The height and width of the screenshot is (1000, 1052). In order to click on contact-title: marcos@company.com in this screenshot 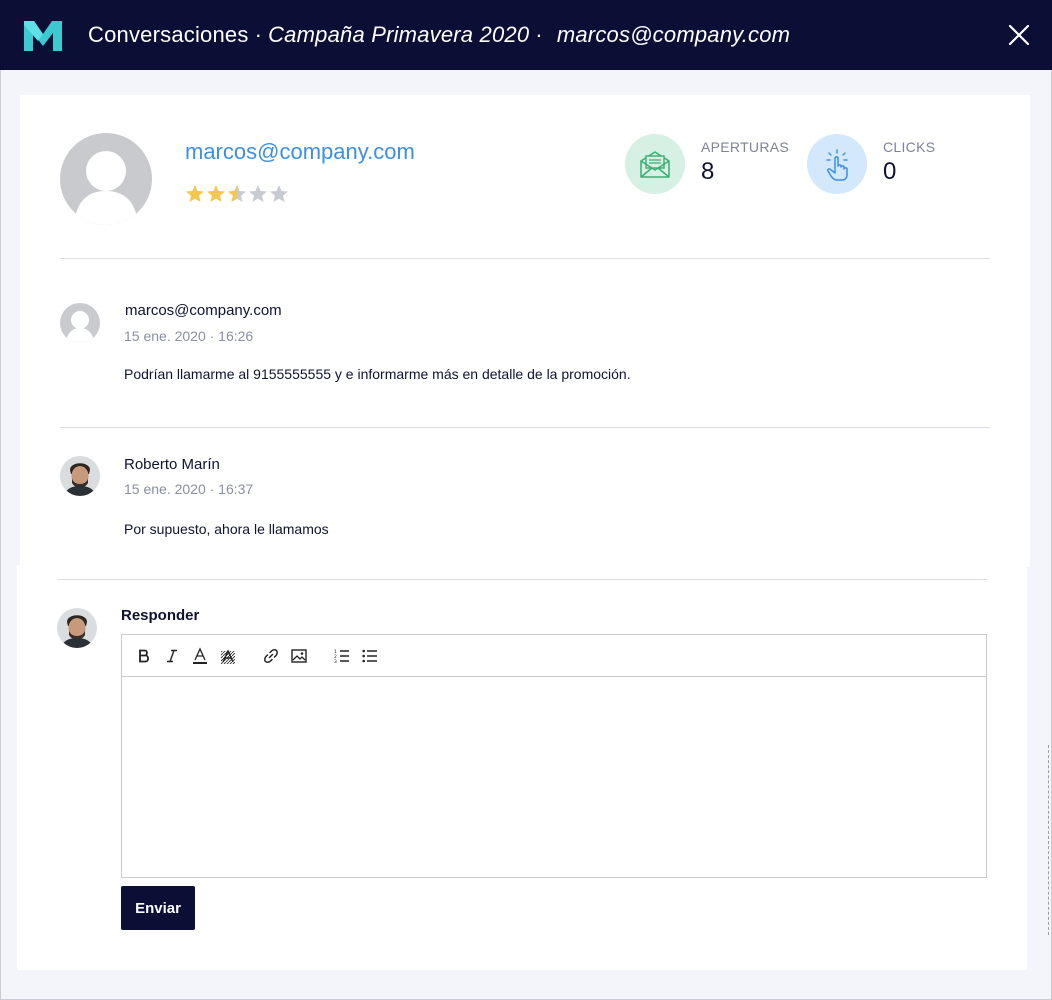, I will do `click(673, 34)`.